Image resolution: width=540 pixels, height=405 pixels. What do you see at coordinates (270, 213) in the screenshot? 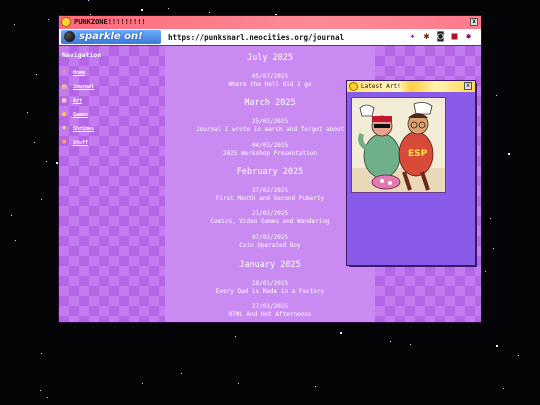
I see `entry-date: 21/02/2025` at bounding box center [270, 213].